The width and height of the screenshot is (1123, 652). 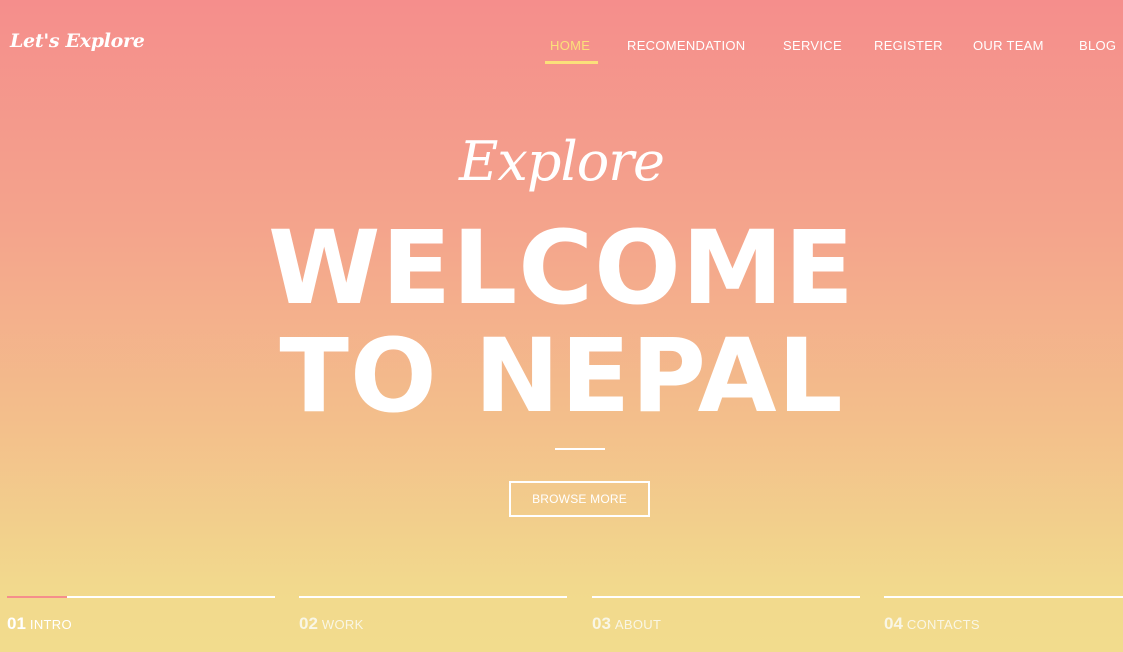 I want to click on section-tab-intro: 01 INTRO, so click(x=141, y=624).